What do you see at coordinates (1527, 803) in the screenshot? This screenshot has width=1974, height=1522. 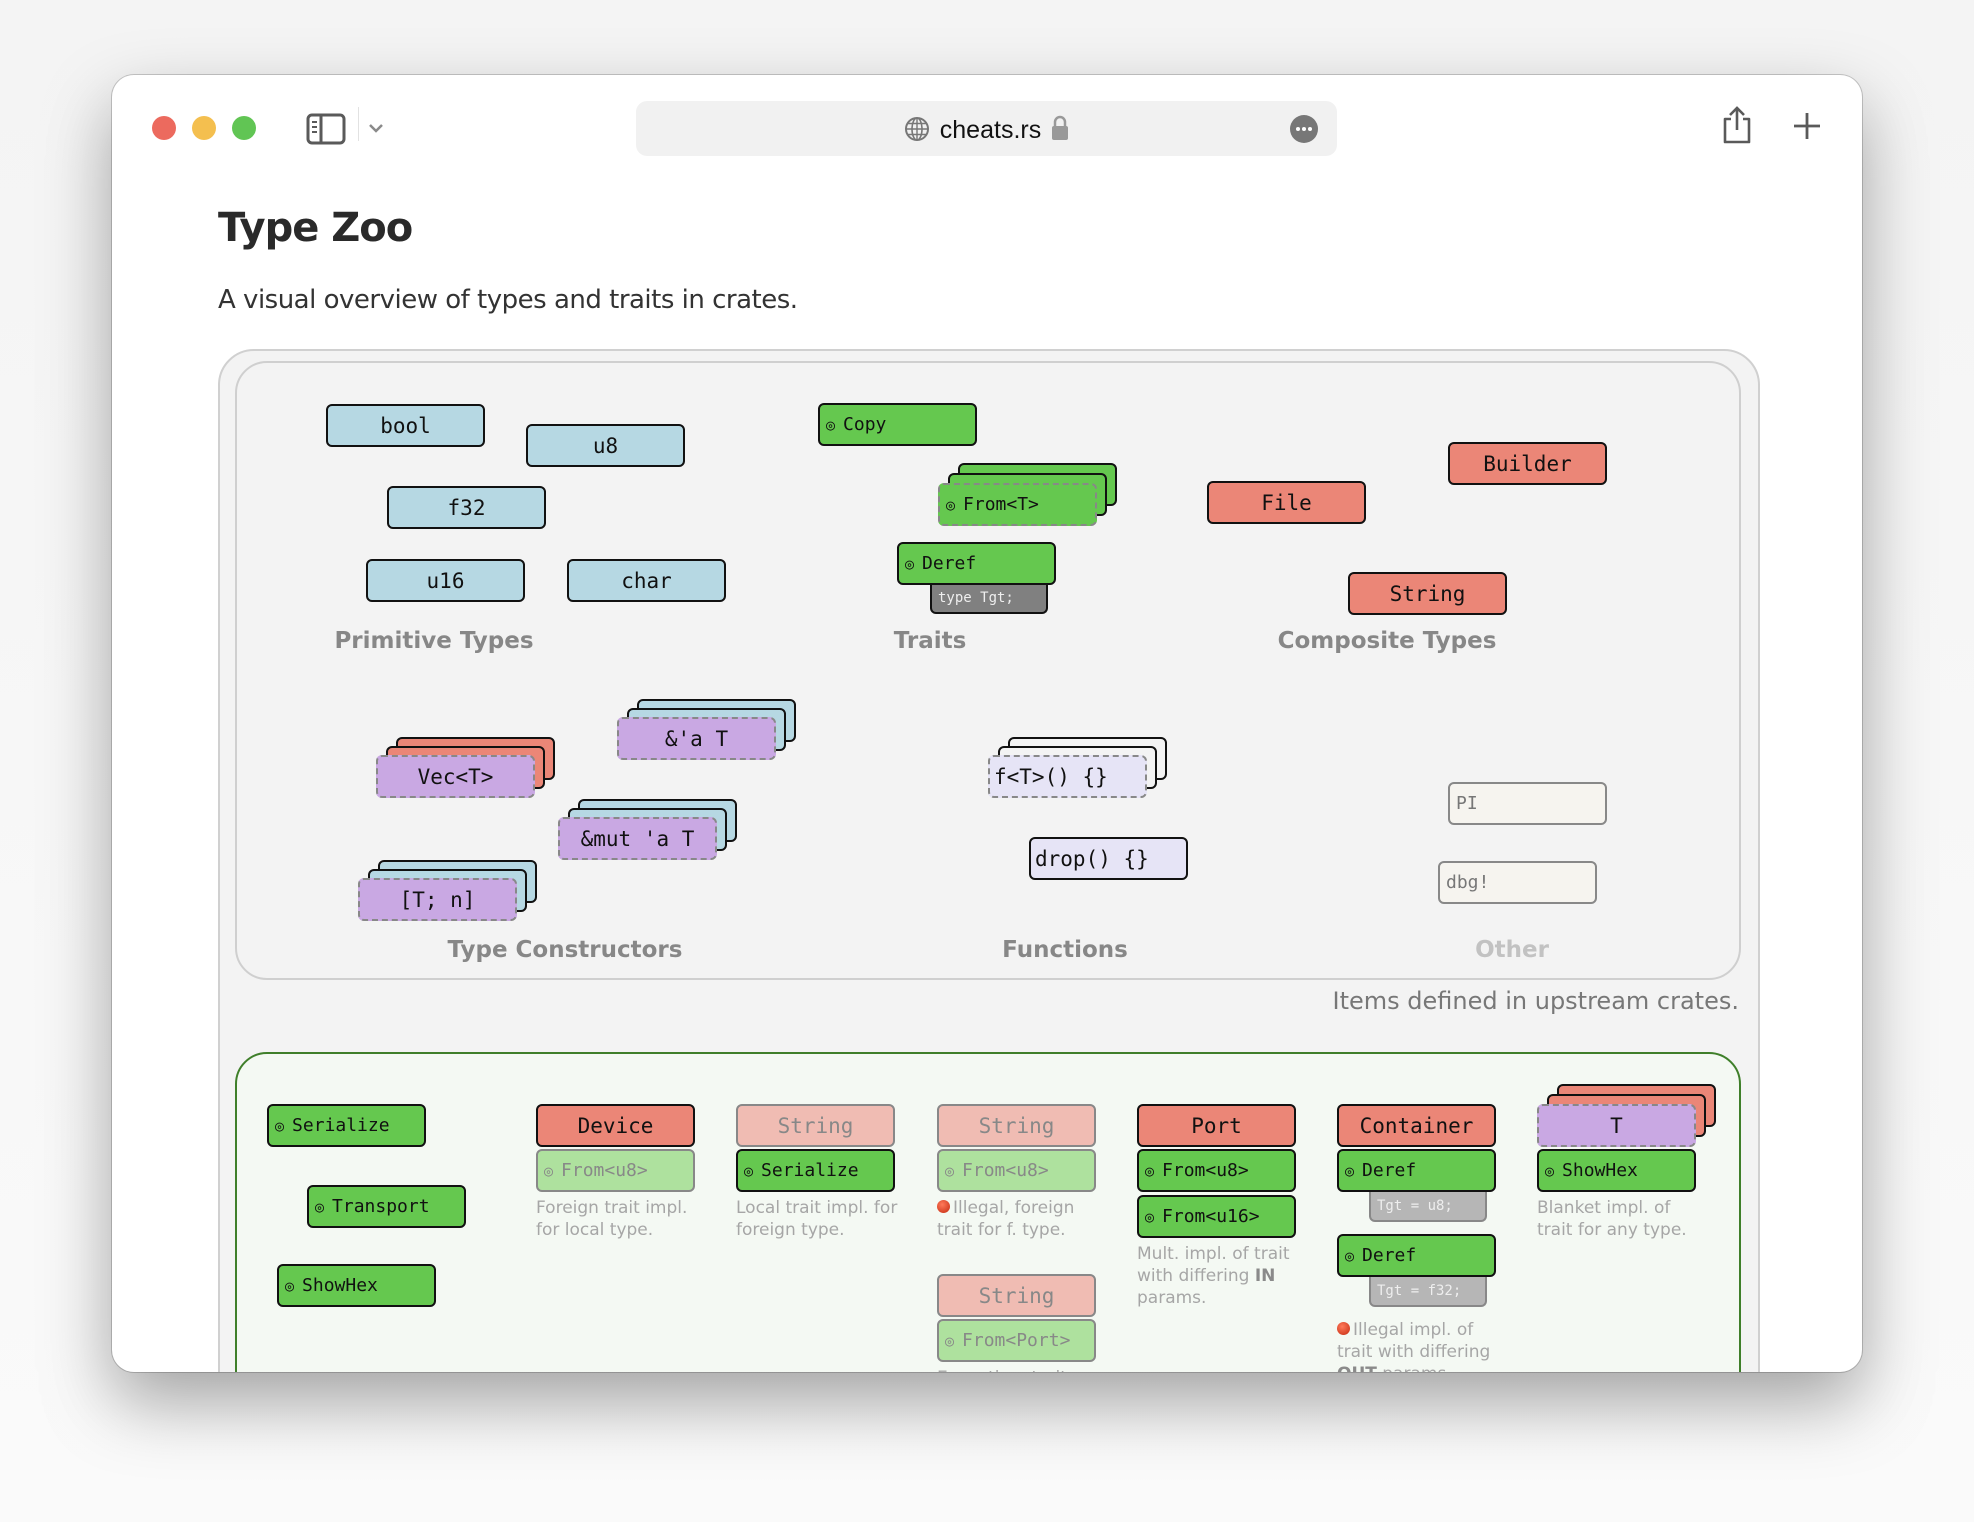 I see `const-pi: PI` at bounding box center [1527, 803].